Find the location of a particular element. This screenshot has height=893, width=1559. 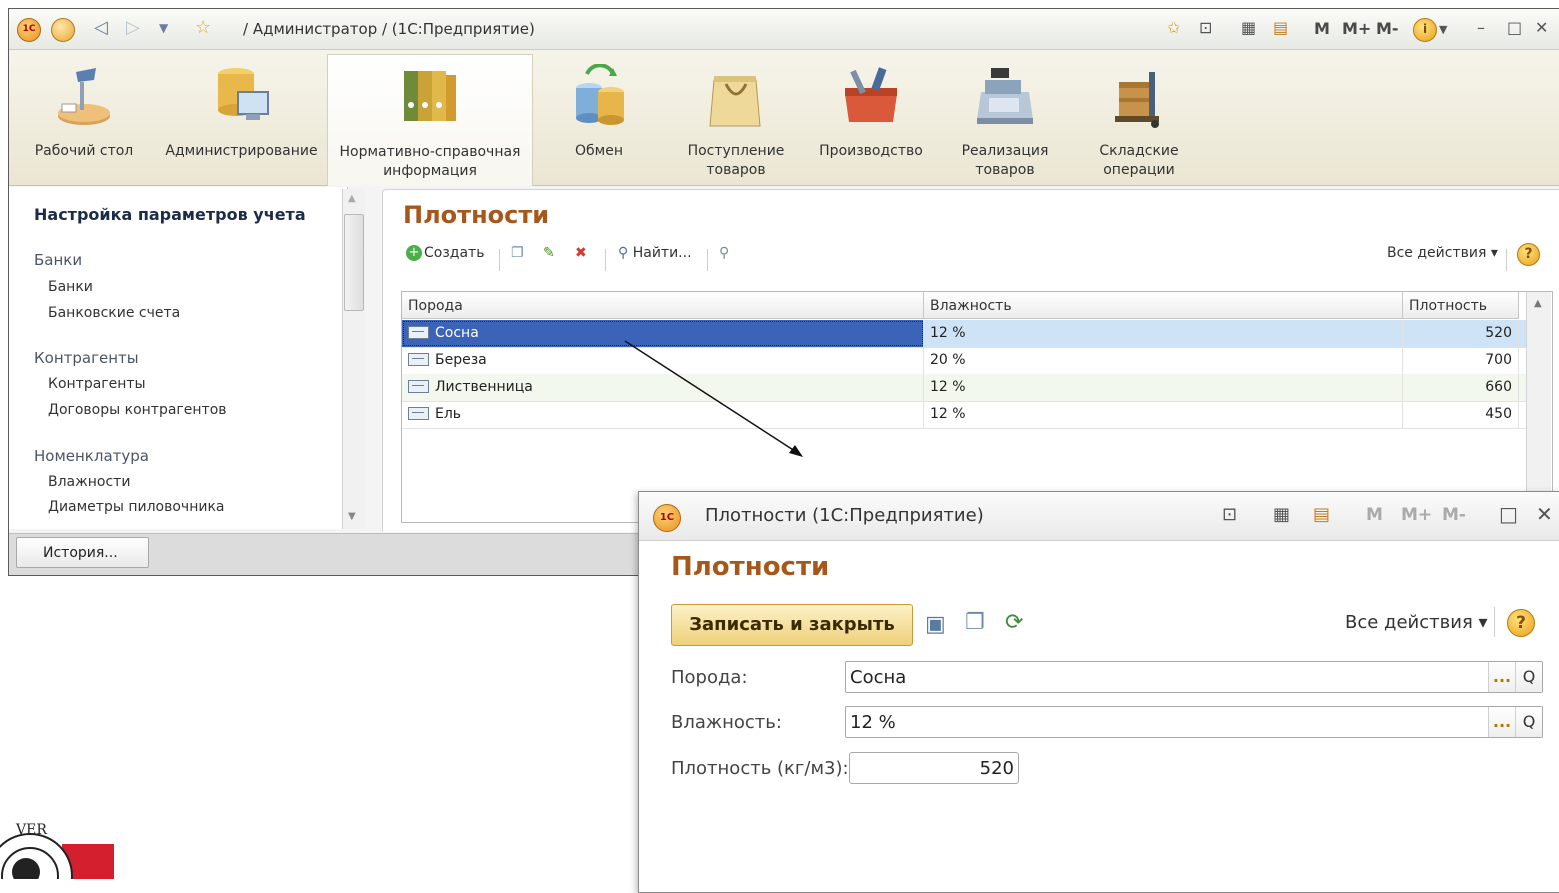

favorites-star-icon: ☆ is located at coordinates (203, 27).